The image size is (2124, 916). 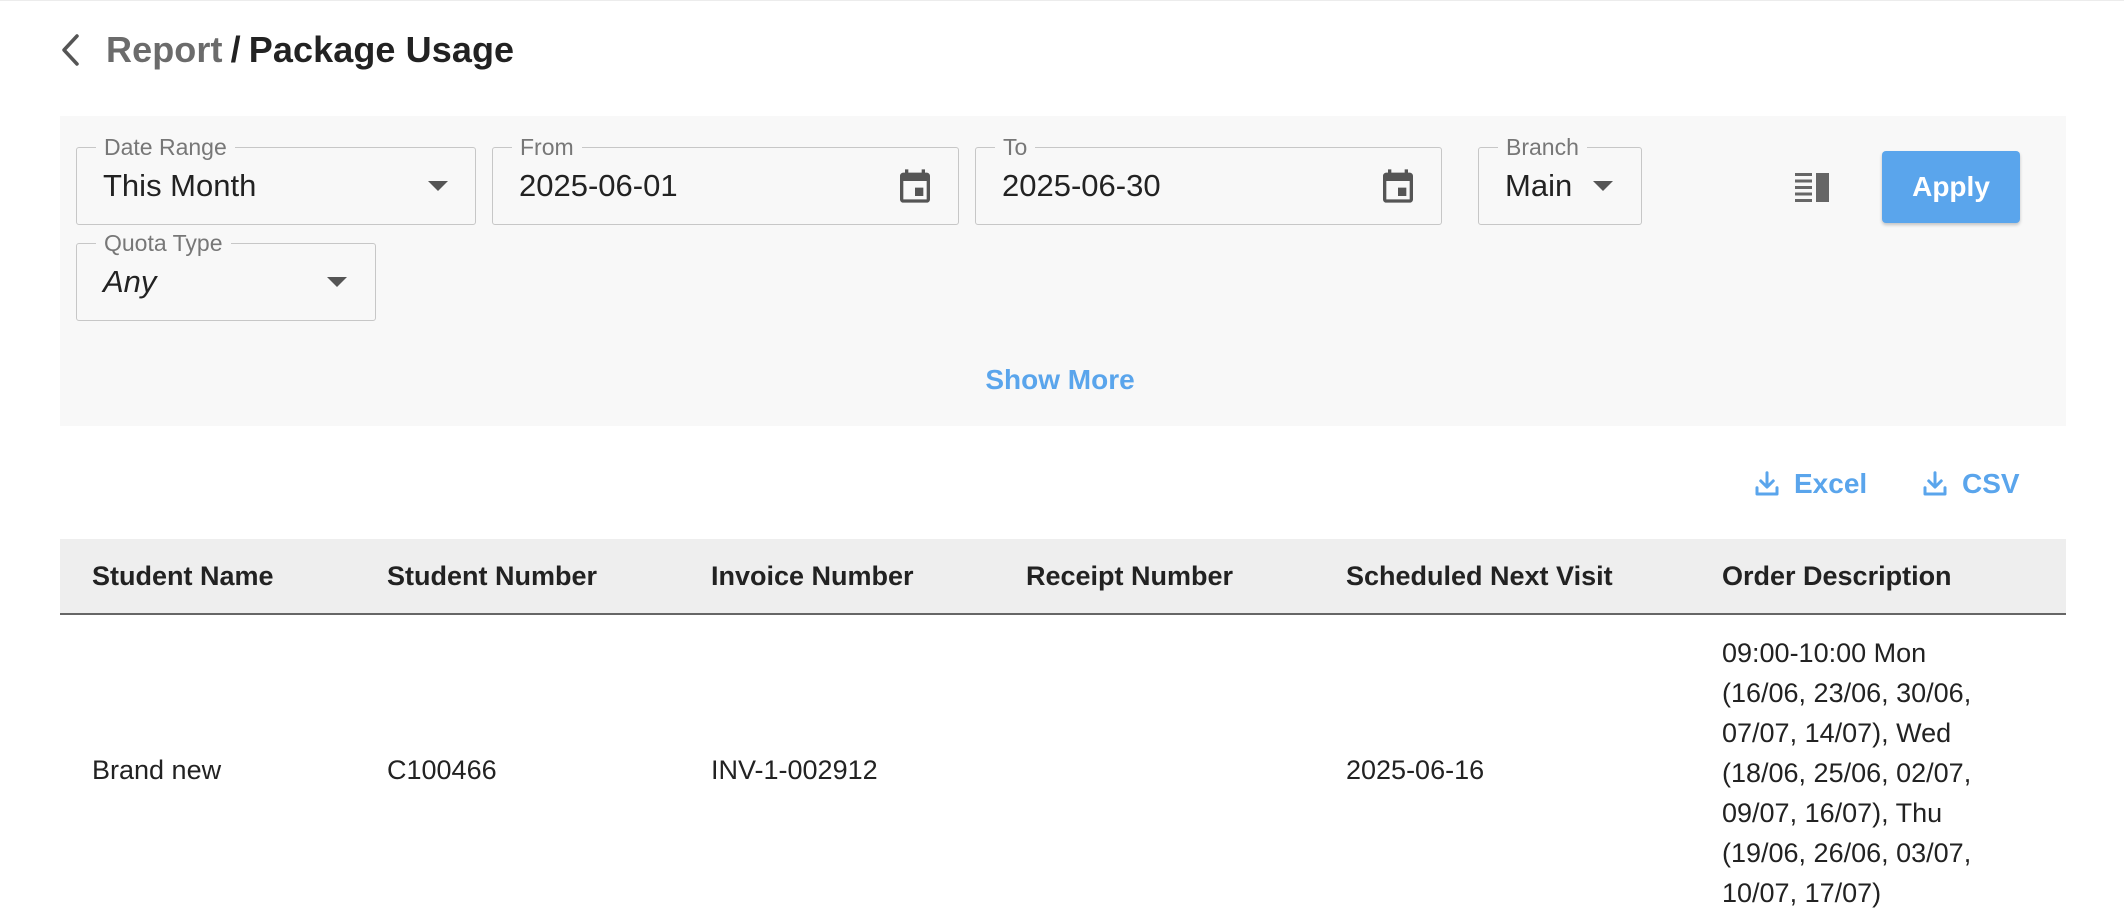 What do you see at coordinates (183, 576) in the screenshot?
I see `column-header-student-name: Student Name` at bounding box center [183, 576].